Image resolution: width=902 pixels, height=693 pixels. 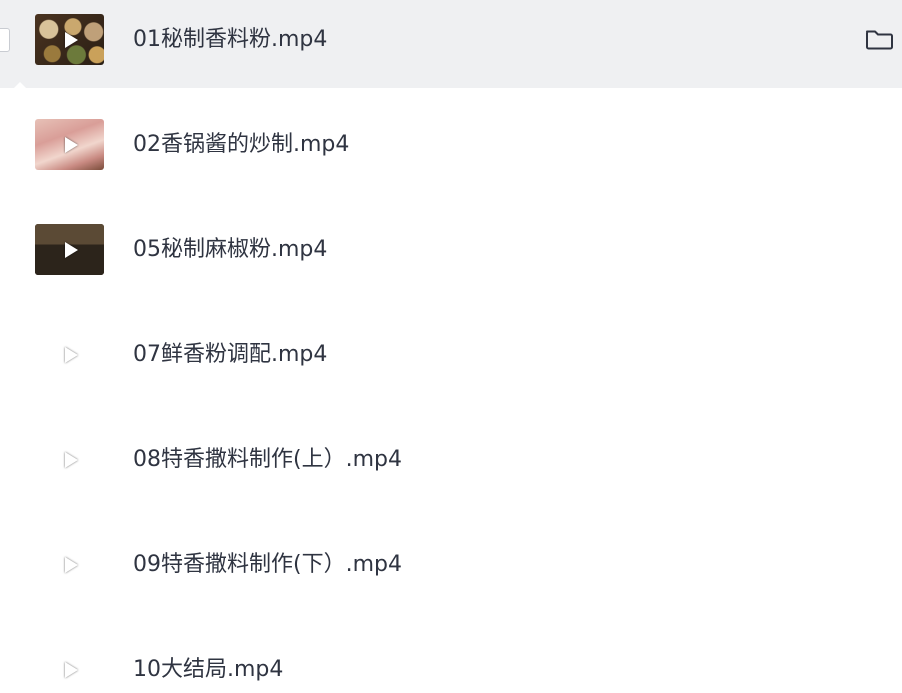 What do you see at coordinates (230, 40) in the screenshot?
I see `file-name: 01秘制香料粉.mp4` at bounding box center [230, 40].